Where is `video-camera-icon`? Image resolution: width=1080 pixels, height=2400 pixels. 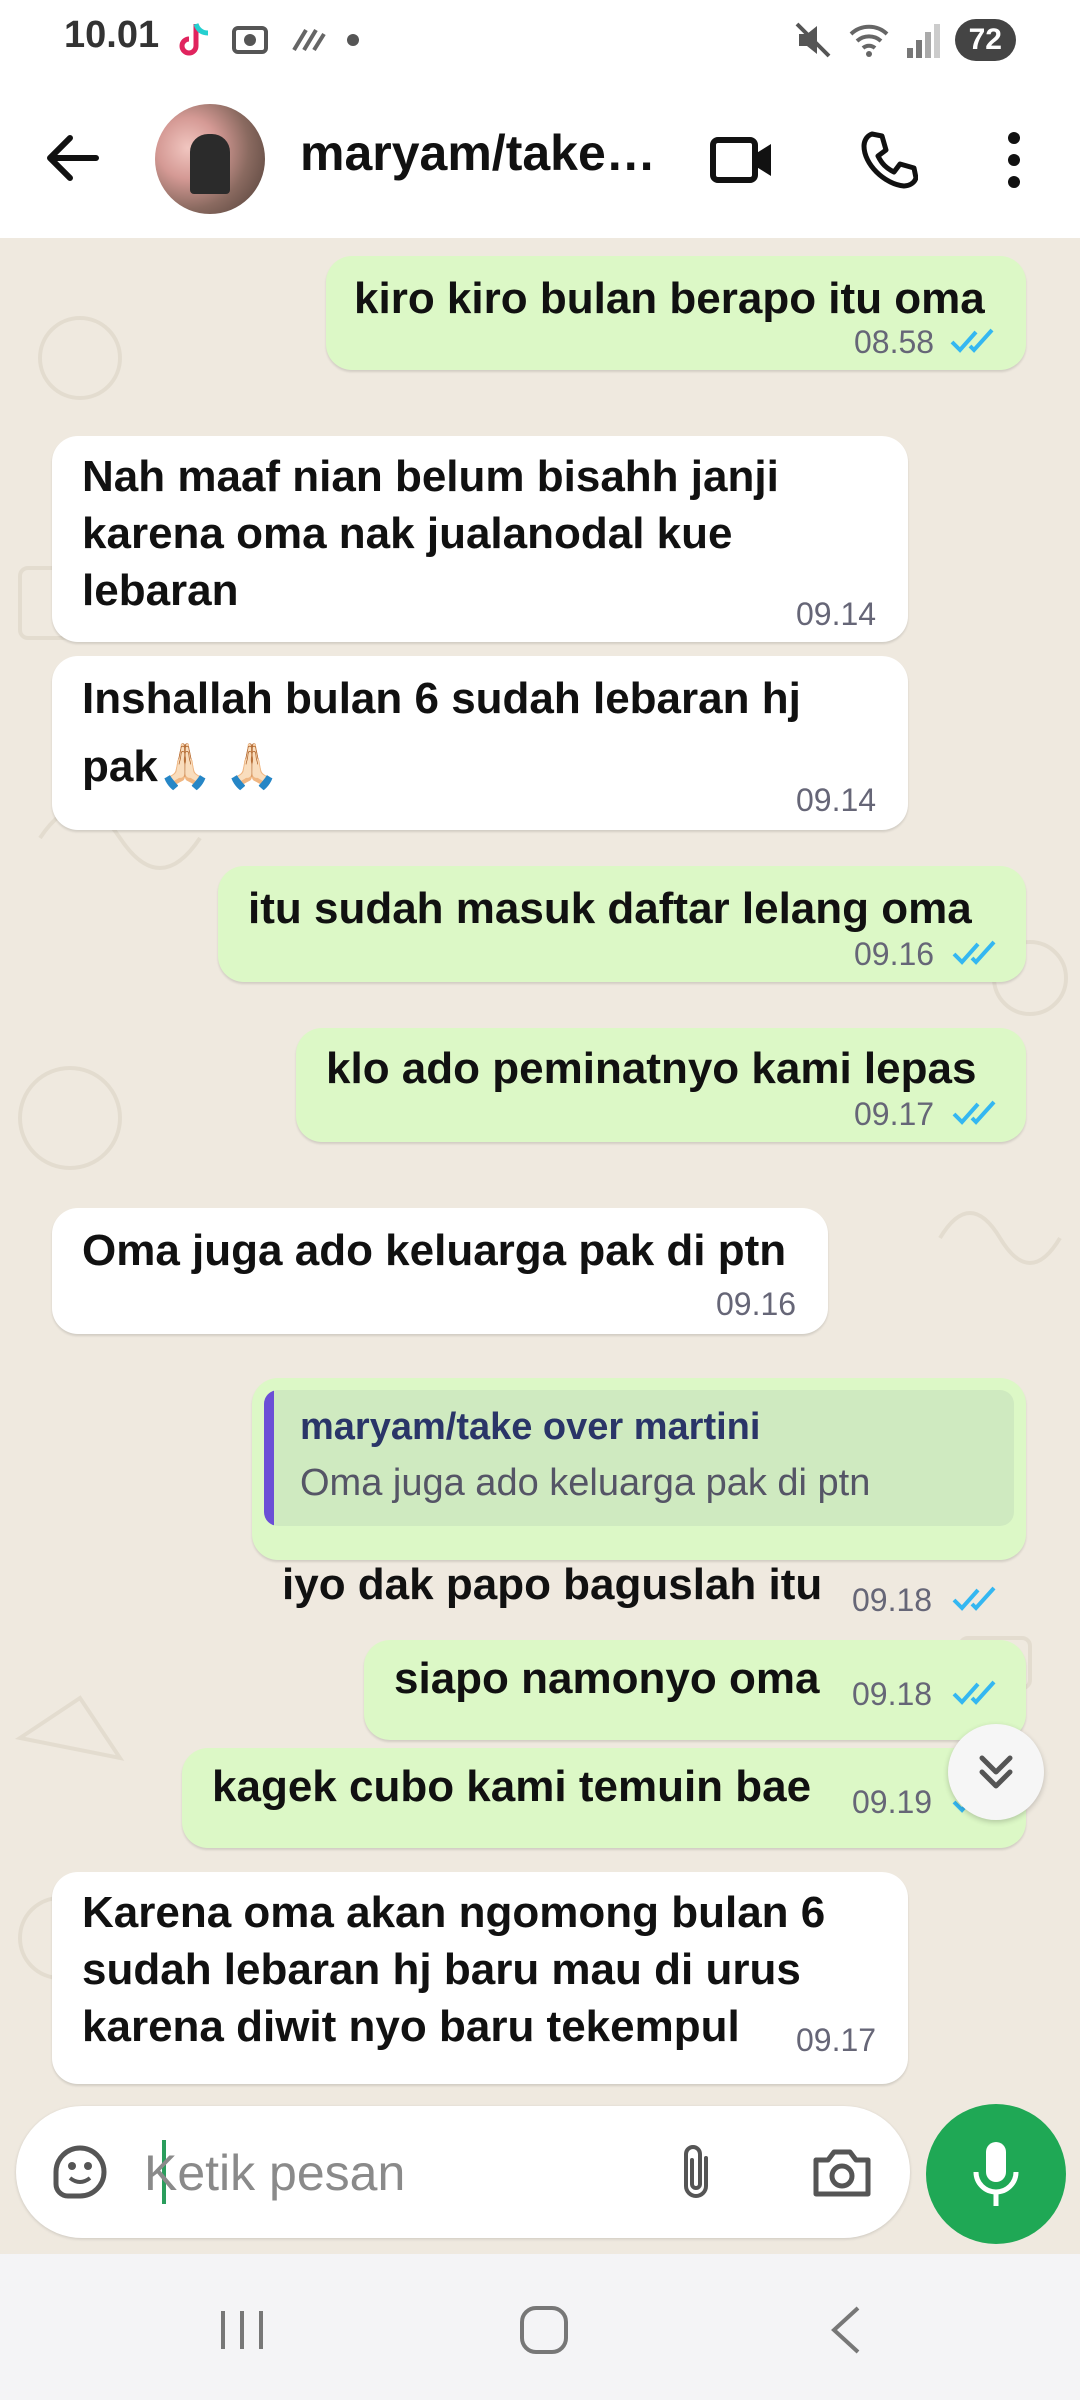
video-camera-icon is located at coordinates (740, 160).